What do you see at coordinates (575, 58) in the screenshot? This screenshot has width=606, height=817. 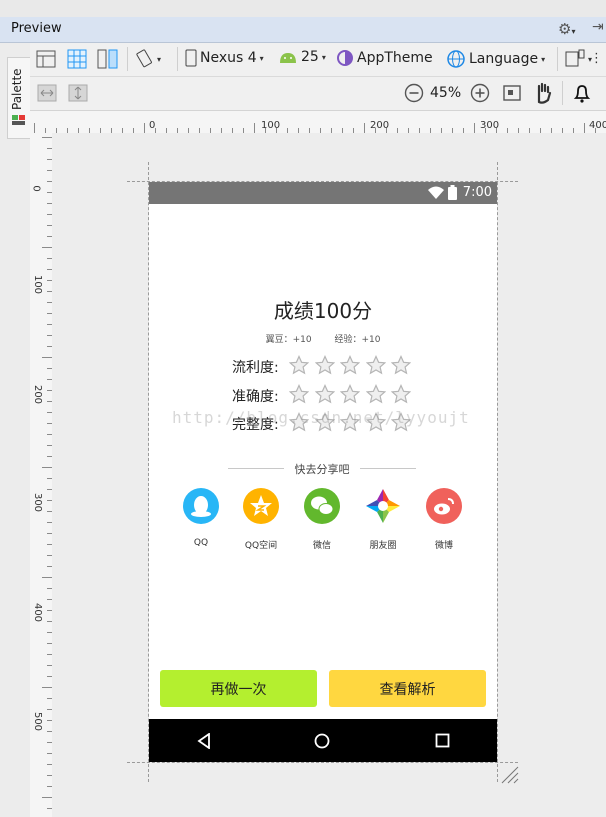 I see `layout-variants-icon` at bounding box center [575, 58].